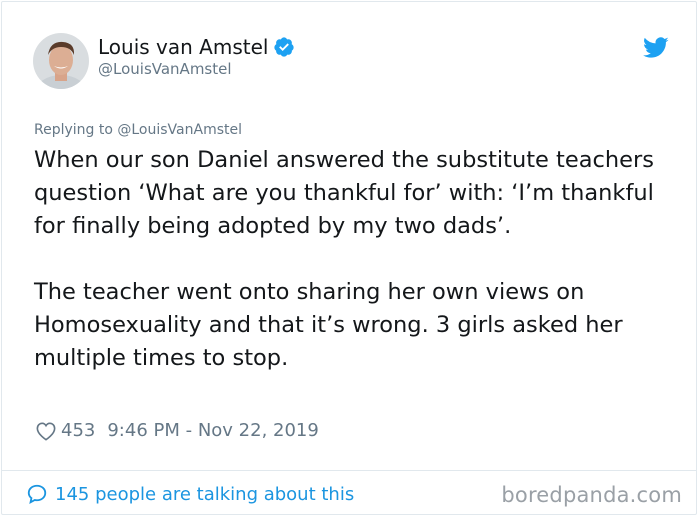 The image size is (700, 518). I want to click on avatar, so click(61, 61).